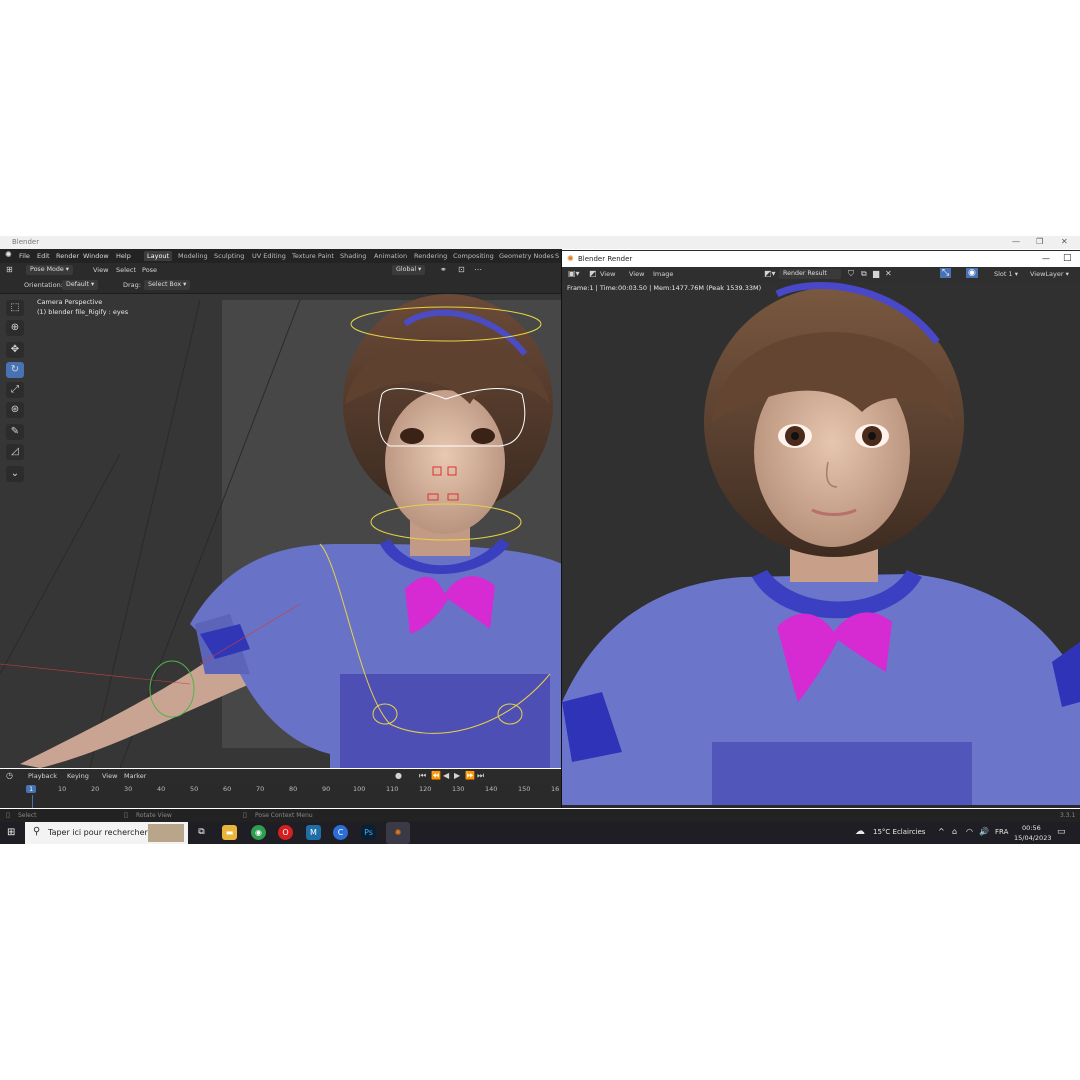 This screenshot has height=1080, width=1080. I want to click on tab-uv-editing: UV Editing, so click(269, 256).